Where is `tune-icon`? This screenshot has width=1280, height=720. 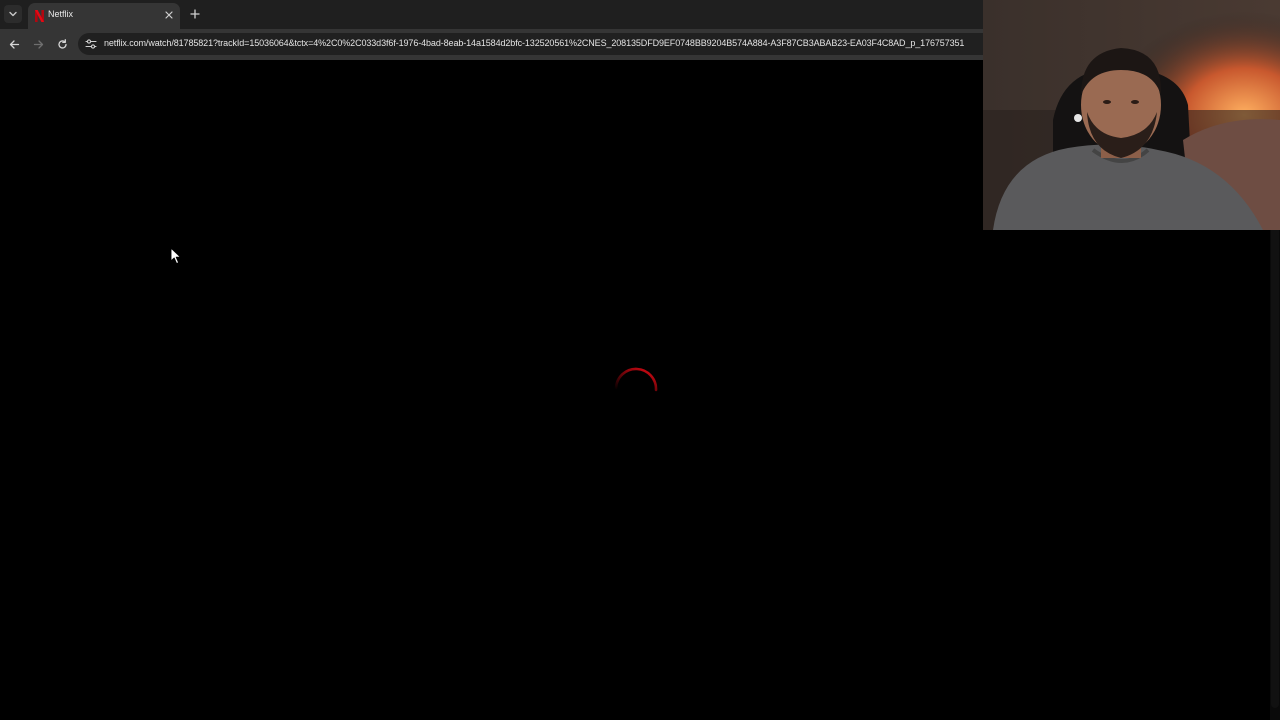 tune-icon is located at coordinates (91, 44).